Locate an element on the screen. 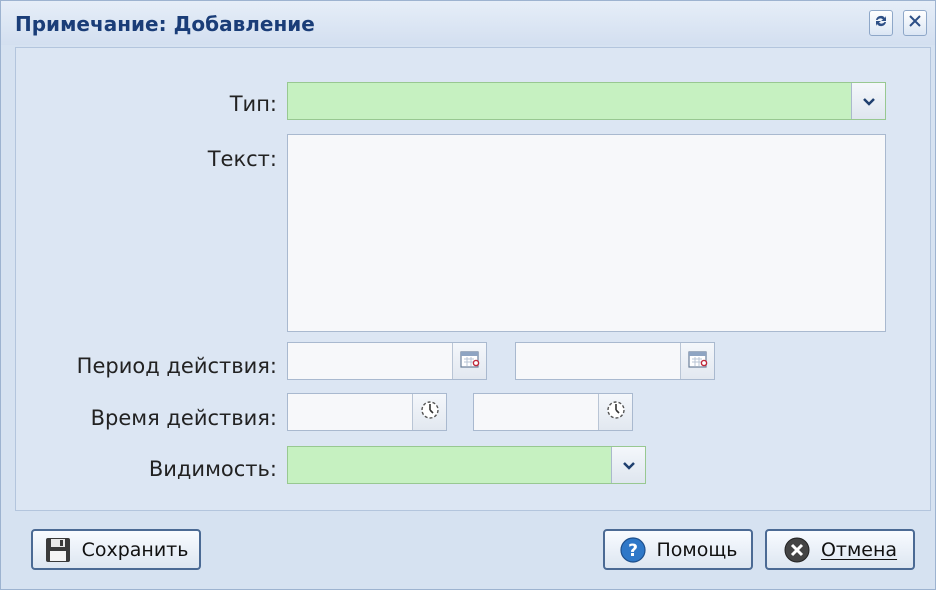  save-button: Сохранить is located at coordinates (116, 549).